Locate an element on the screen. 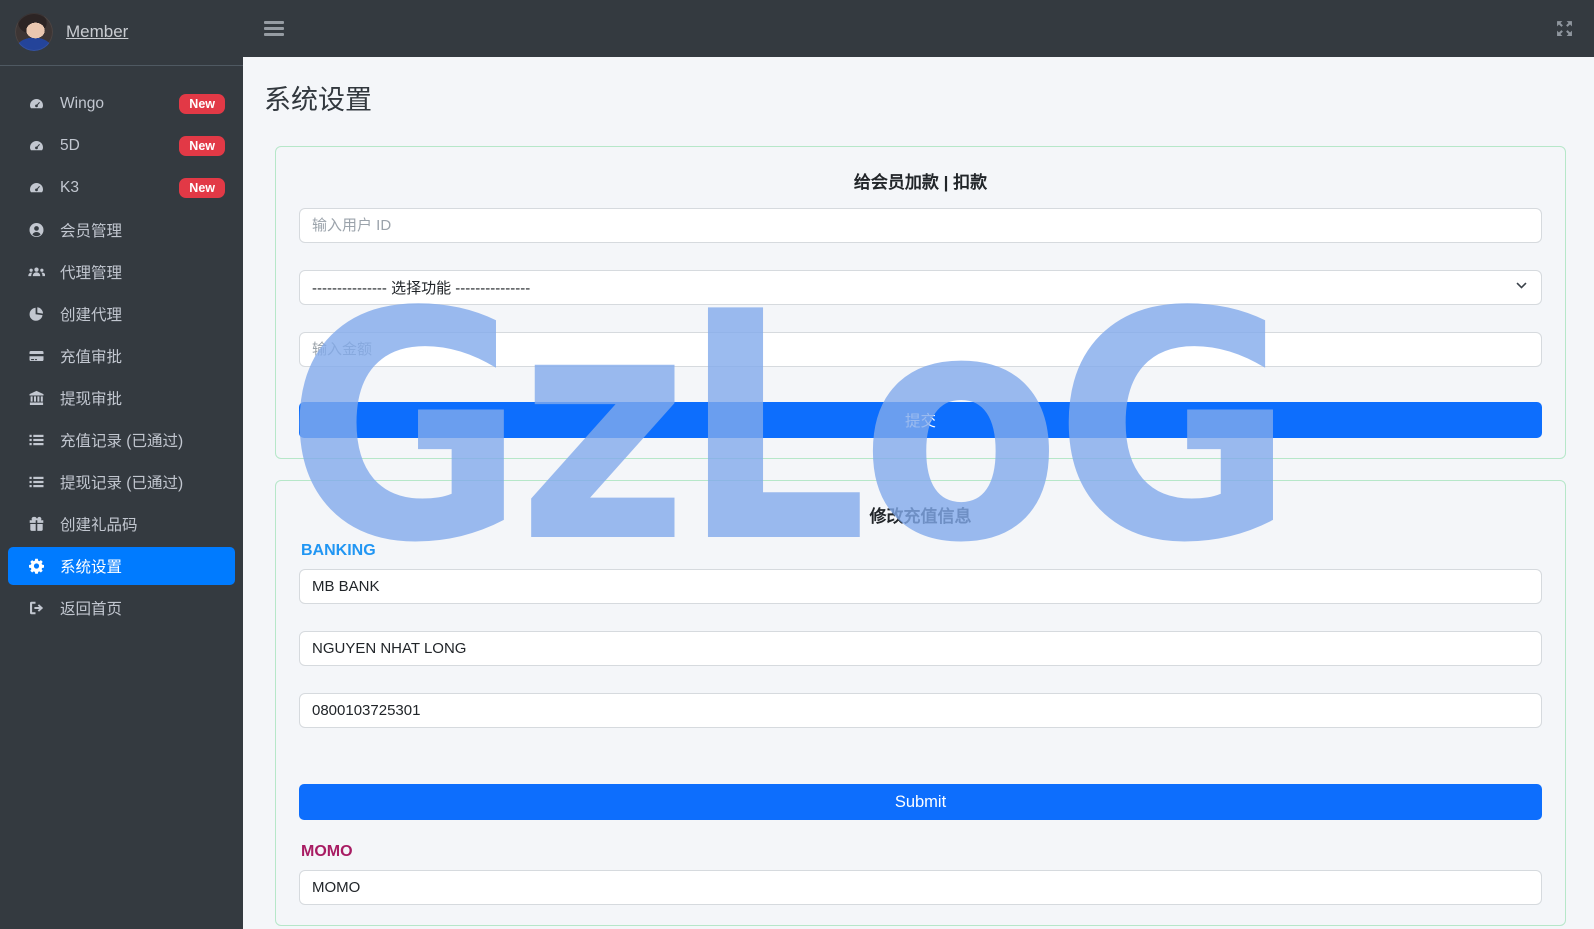  sidebar-item-recharge-approval: 充值审批 is located at coordinates (121, 356).